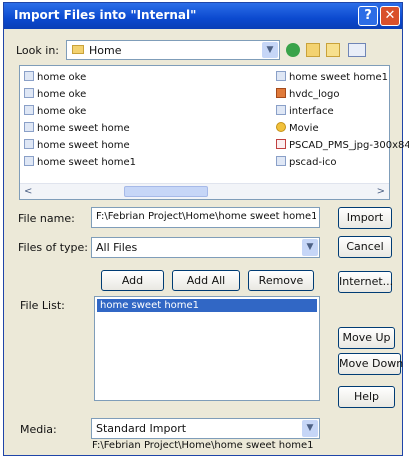 Image resolution: width=409 pixels, height=460 pixels. I want to click on file-item: hvdc_logo, so click(307, 94).